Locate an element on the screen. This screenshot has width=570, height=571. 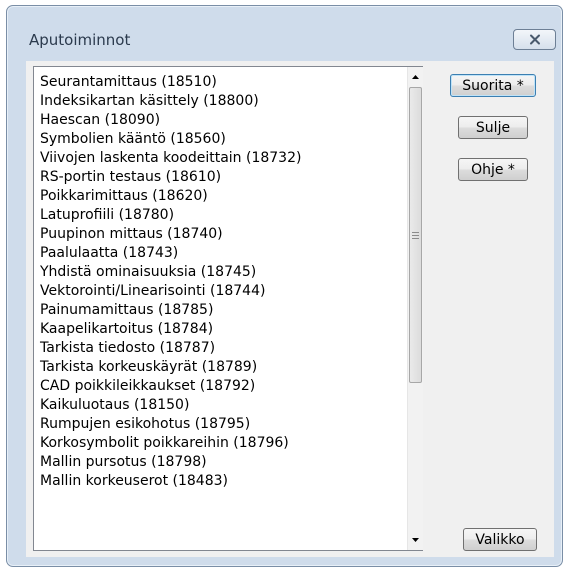
list-item: Haescan (18090) is located at coordinates (222, 120).